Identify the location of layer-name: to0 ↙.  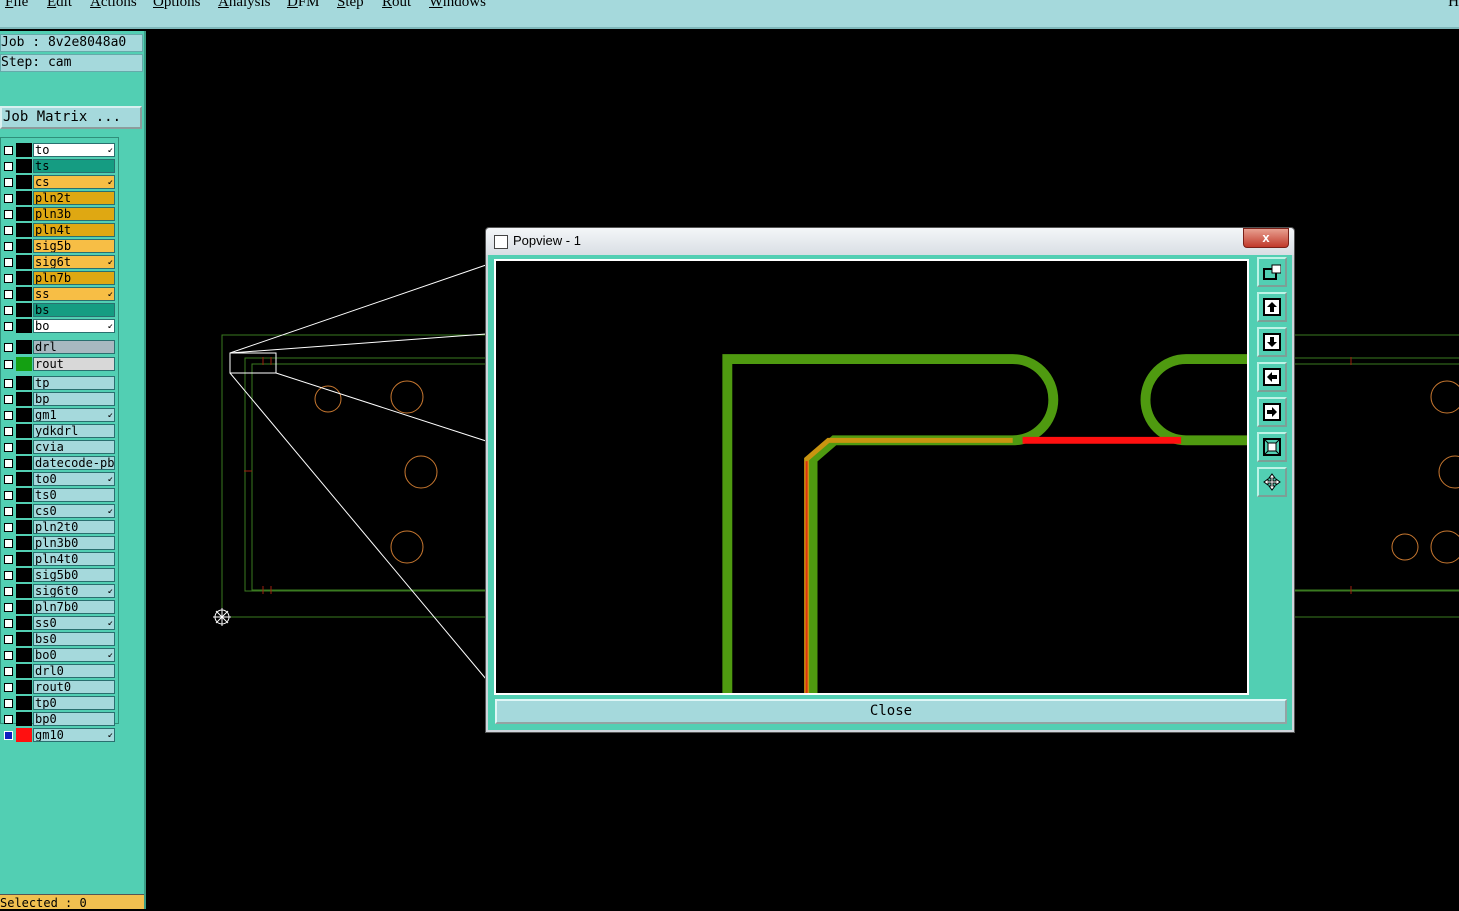
(74, 479).